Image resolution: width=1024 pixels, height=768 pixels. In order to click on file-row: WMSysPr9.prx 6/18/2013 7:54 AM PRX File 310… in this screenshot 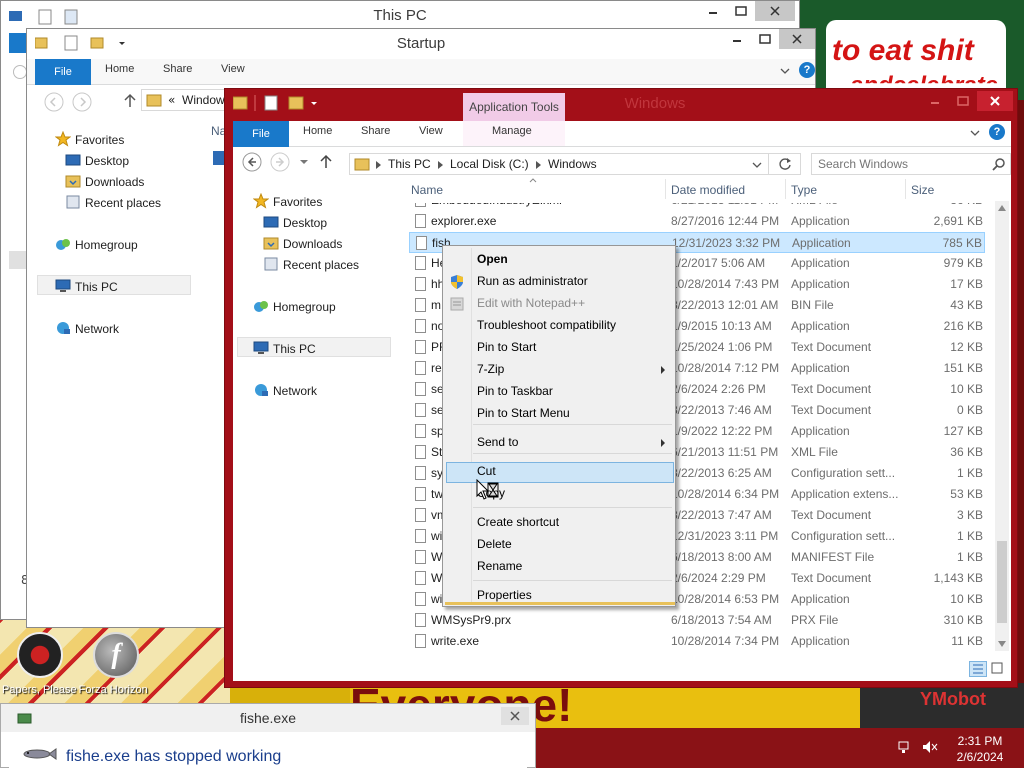, I will do `click(697, 620)`.